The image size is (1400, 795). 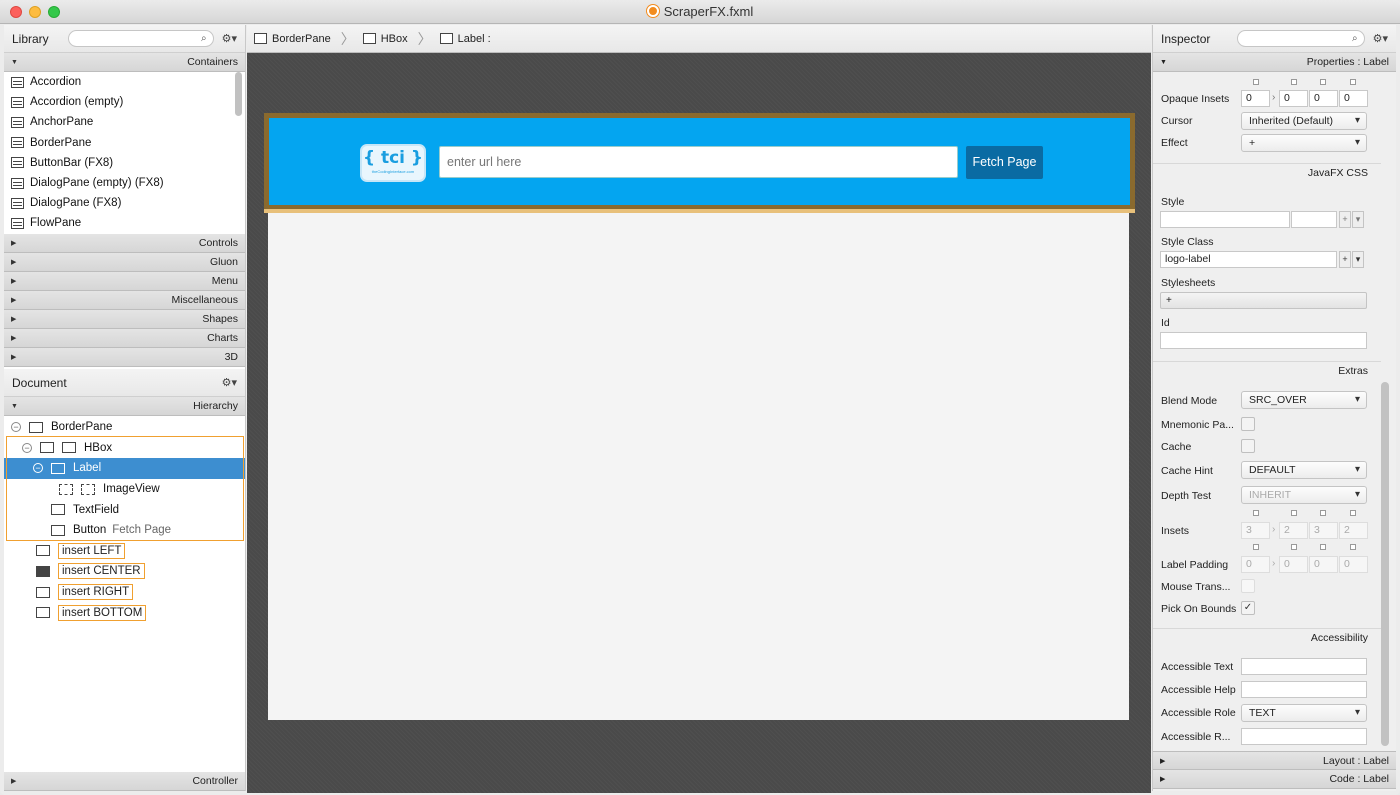 I want to click on accessible-role-select: TEXT, so click(x=1304, y=713).